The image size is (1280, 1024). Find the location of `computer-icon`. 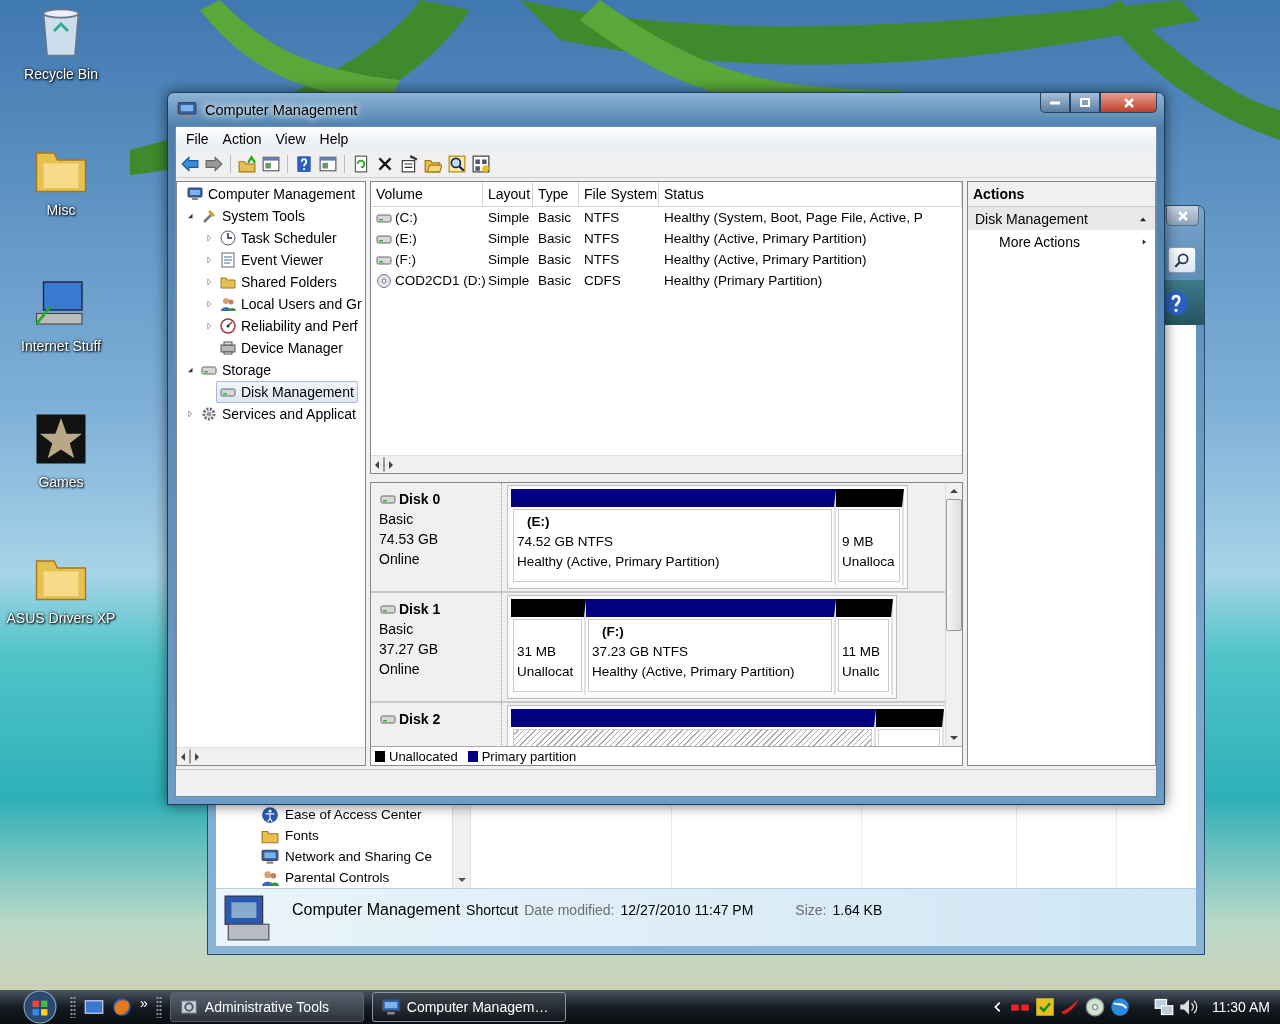

computer-icon is located at coordinates (195, 194).